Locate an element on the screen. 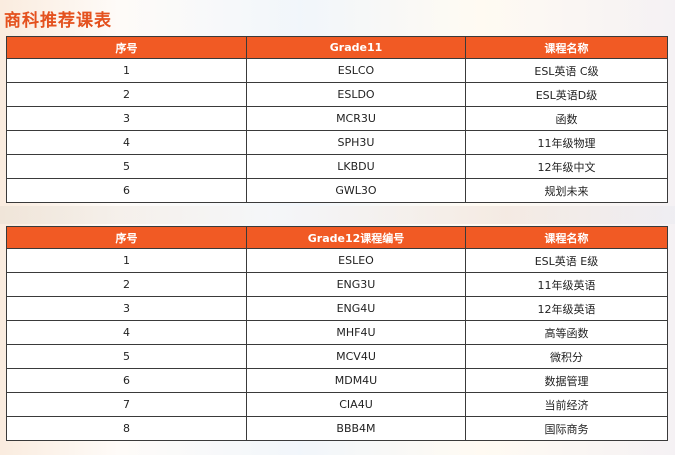 Image resolution: width=675 pixels, height=455 pixels. table-header-row: 序号 Grade12课程编号 课程名称 is located at coordinates (337, 237).